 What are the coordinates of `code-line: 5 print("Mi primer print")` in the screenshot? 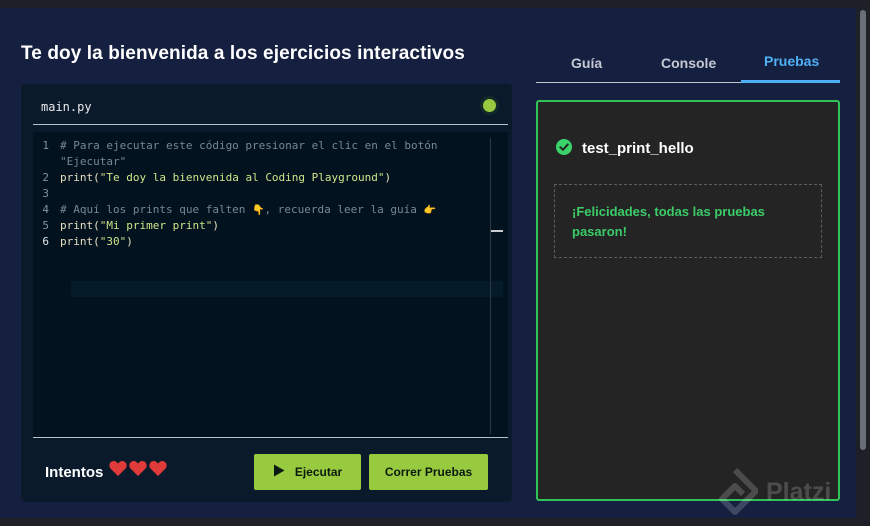 It's located at (268, 226).